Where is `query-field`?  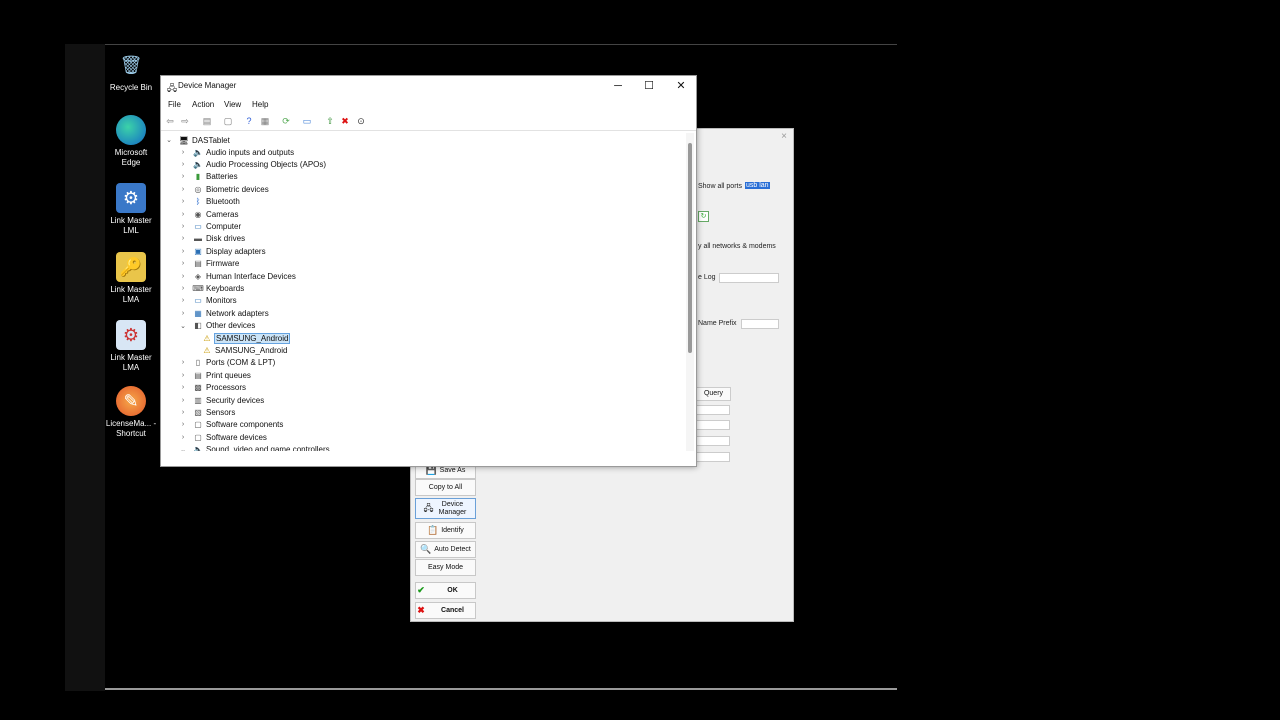
query-field is located at coordinates (713, 410).